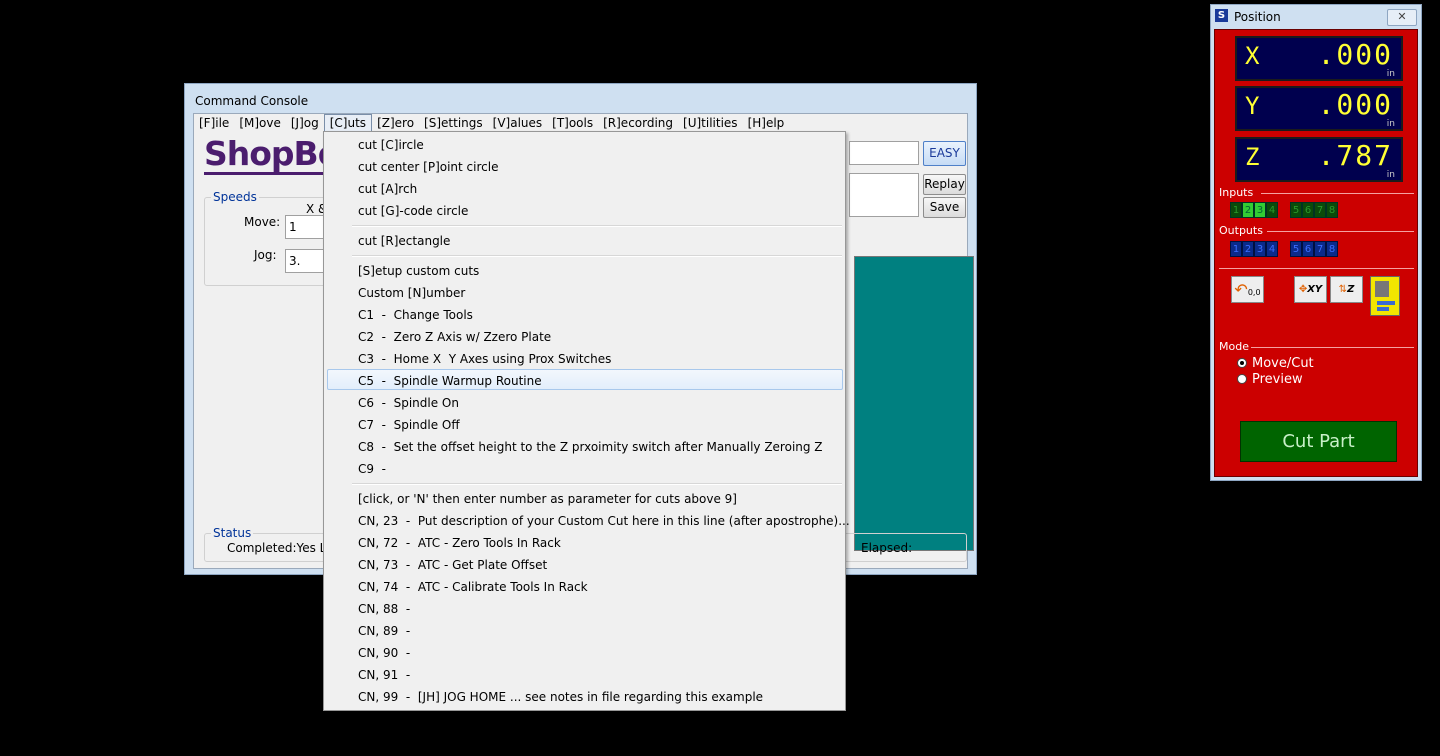 Image resolution: width=1440 pixels, height=756 pixels. Describe the element at coordinates (1351, 289) in the screenshot. I see `move-z-text: Z` at that location.